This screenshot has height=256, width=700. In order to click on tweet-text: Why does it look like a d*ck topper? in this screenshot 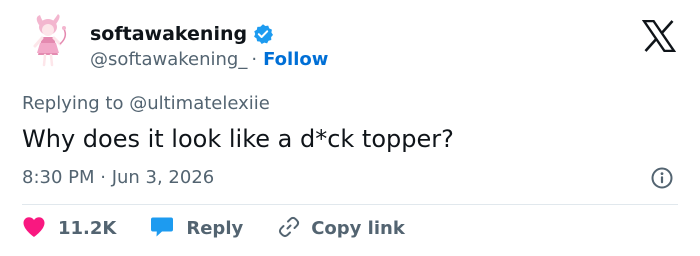, I will do `click(238, 139)`.